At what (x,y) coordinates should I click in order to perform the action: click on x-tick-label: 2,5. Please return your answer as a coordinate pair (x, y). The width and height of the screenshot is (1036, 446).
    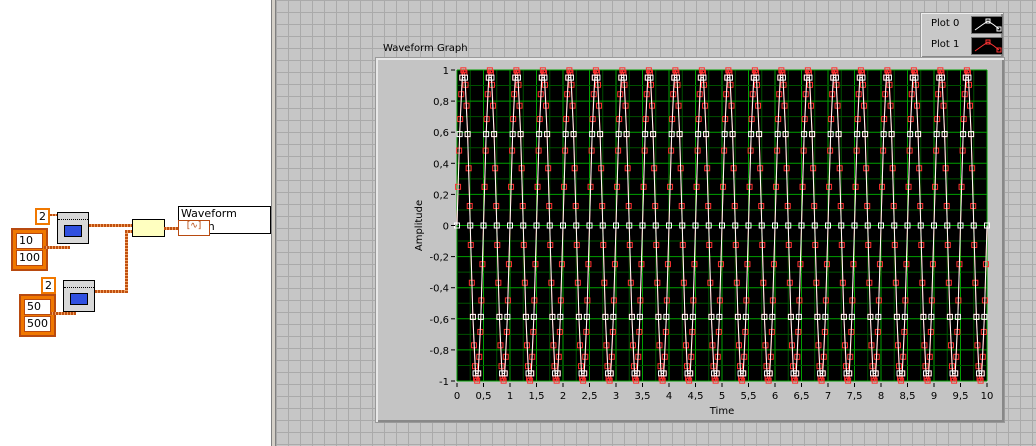
    Looking at the image, I should click on (590, 396).